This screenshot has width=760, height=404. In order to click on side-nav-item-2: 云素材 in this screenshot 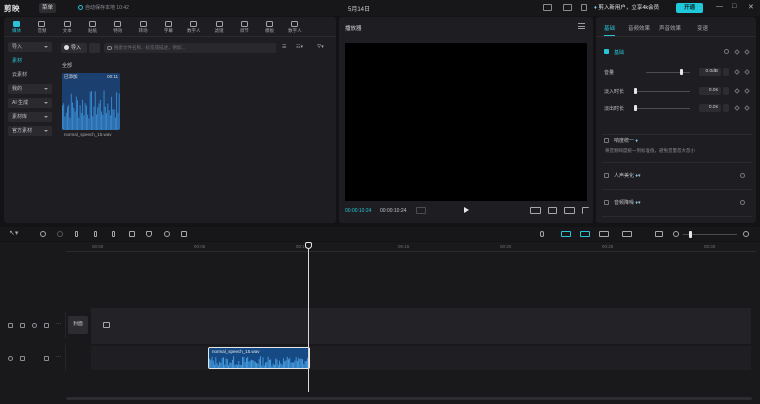, I will do `click(30, 75)`.